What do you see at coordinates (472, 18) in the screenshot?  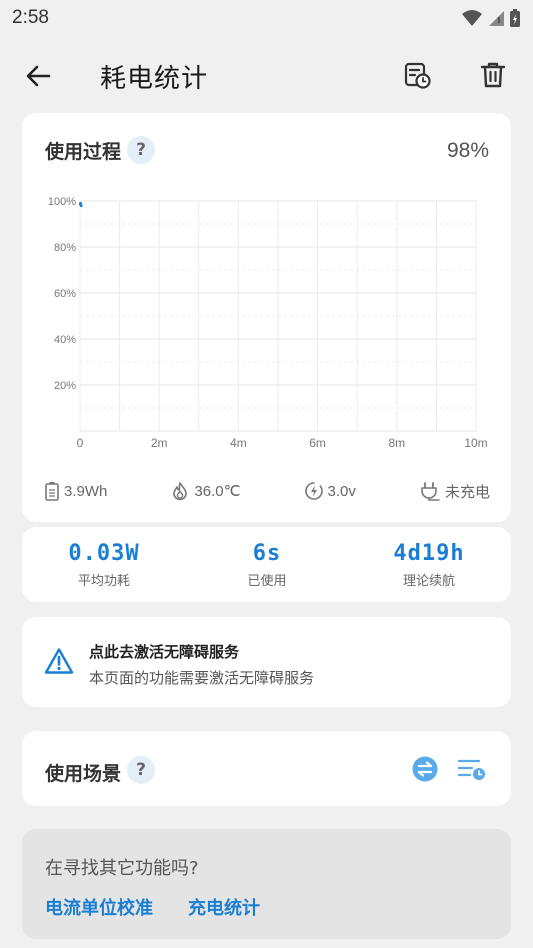 I see `wifi-icon` at bounding box center [472, 18].